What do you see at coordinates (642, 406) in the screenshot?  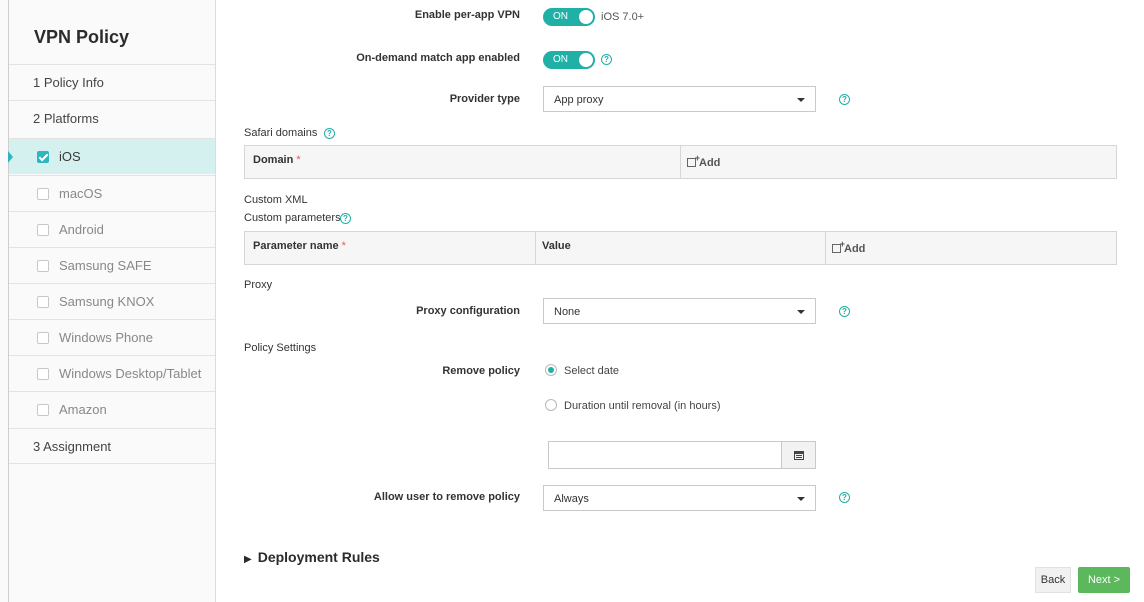 I see `duration-label: Duration until removal (in hours)` at bounding box center [642, 406].